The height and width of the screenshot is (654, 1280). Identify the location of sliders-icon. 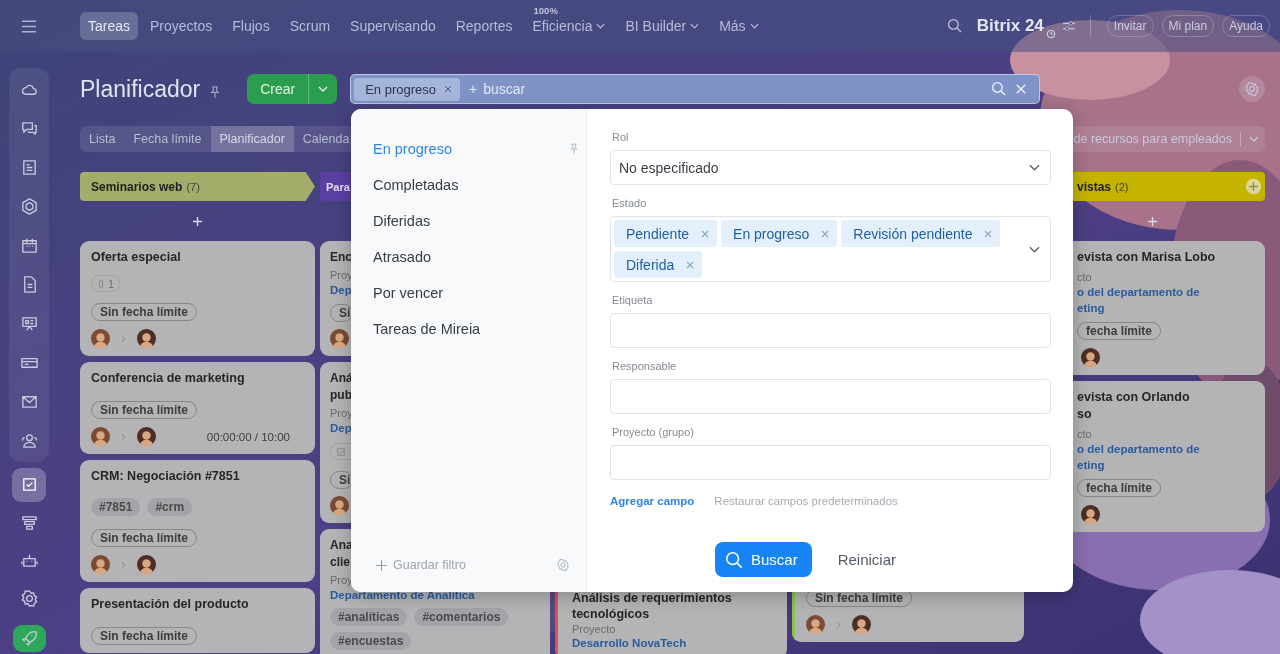
(1068, 26).